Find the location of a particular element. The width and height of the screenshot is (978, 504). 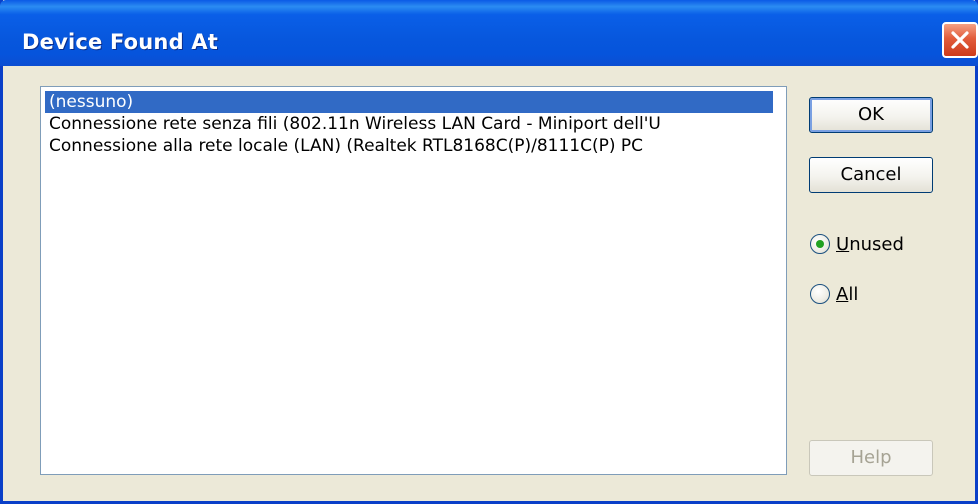

close-button is located at coordinates (960, 40).